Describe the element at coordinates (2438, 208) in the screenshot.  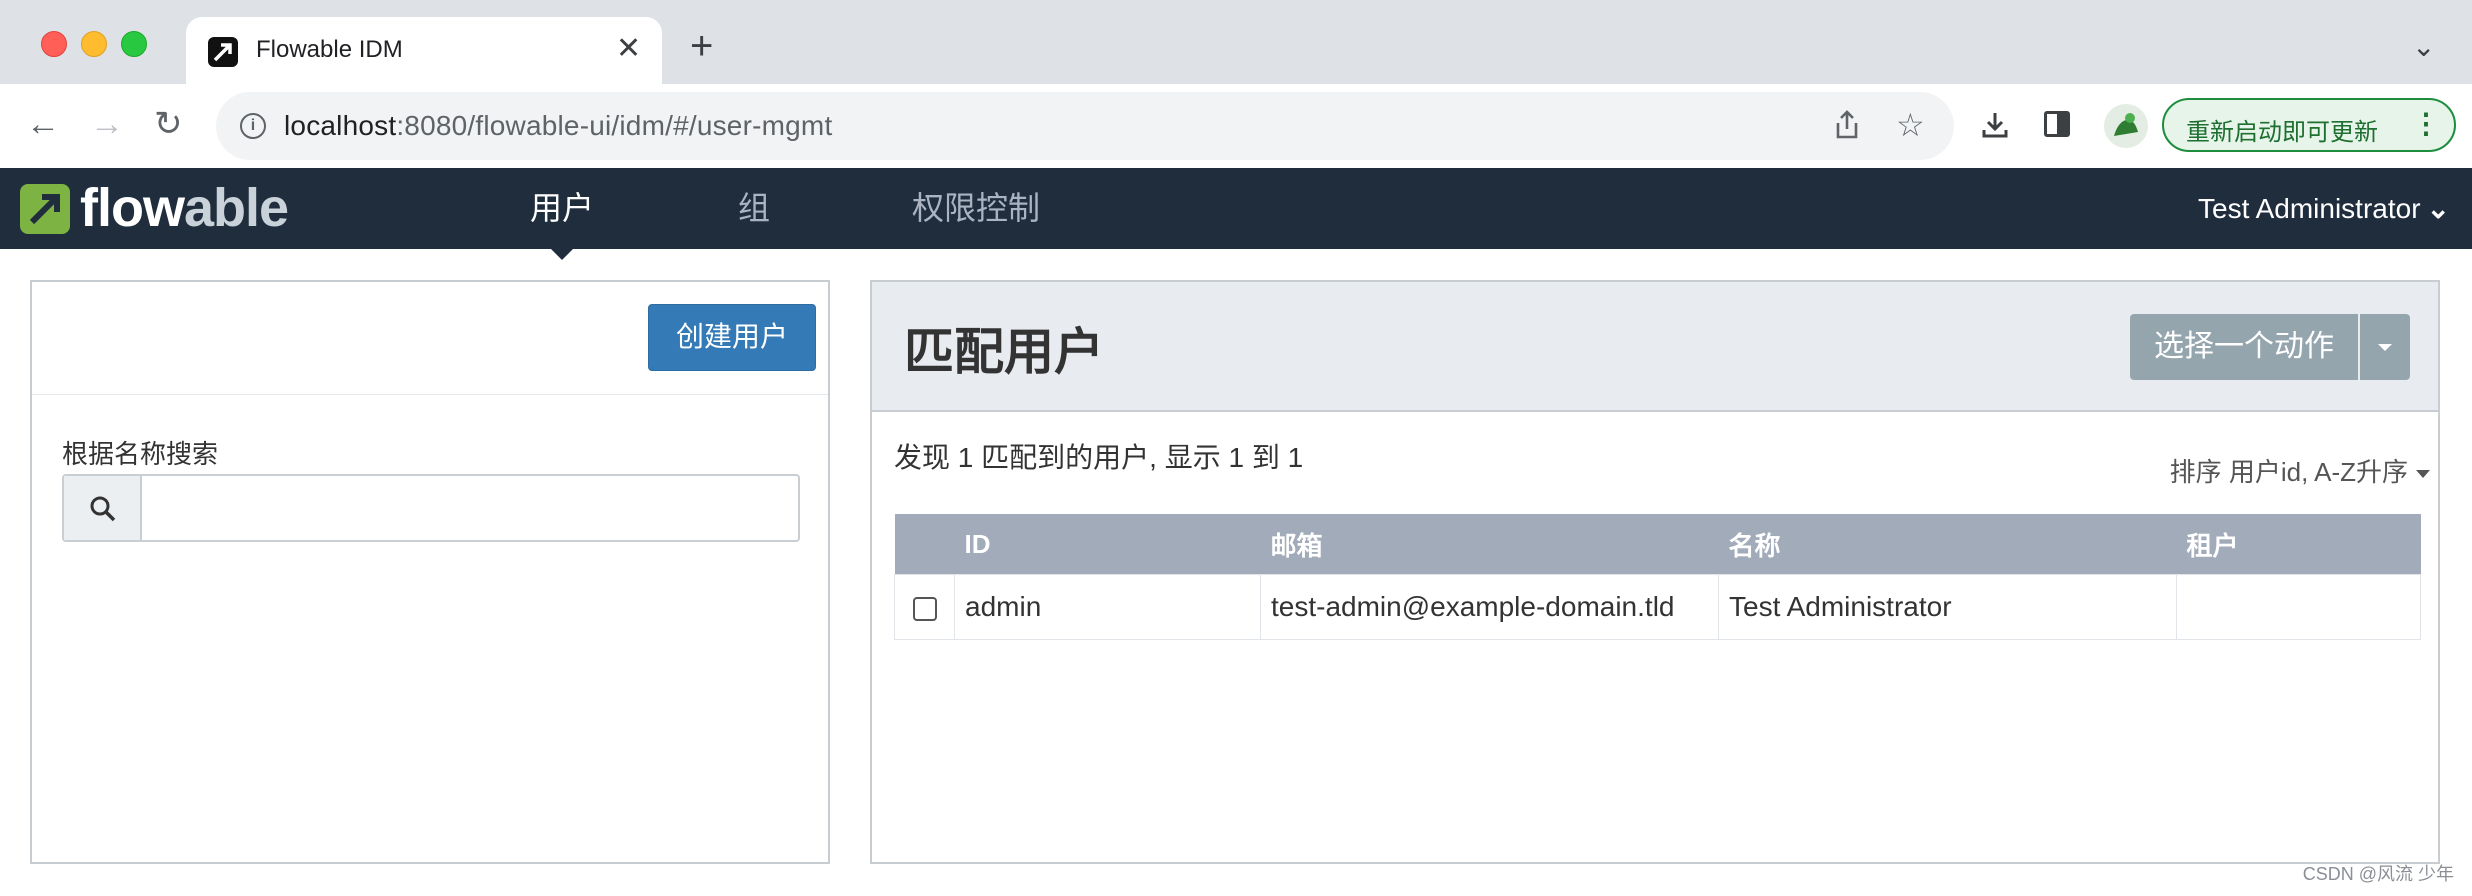
I see `chevron-down-icon: ⌄` at that location.